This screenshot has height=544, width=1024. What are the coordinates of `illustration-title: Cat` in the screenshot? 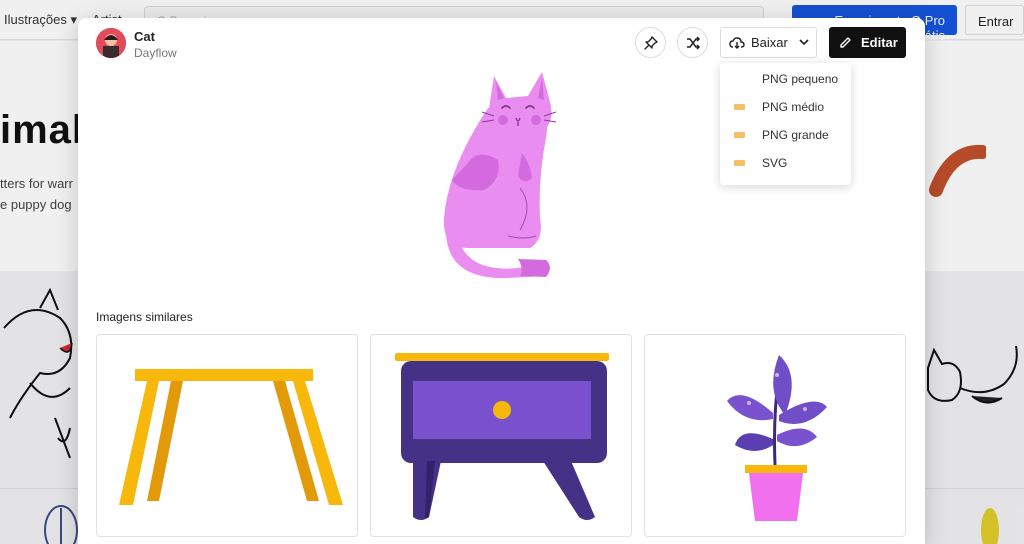 It's located at (144, 36).